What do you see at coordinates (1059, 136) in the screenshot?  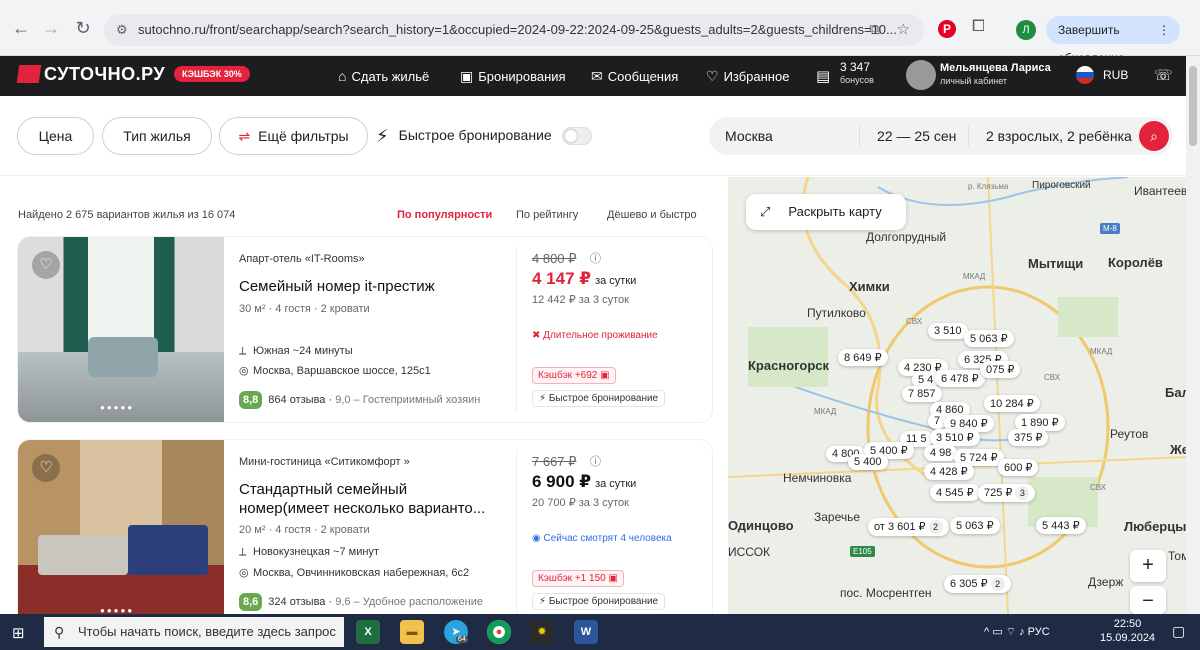 I see `guests-field: 2 взрослых, 2 ребёнка` at bounding box center [1059, 136].